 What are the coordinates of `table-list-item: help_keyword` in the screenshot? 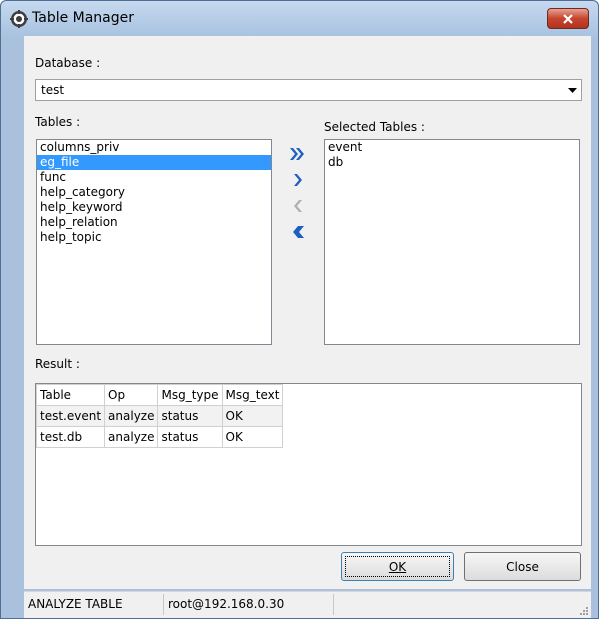 It's located at (154, 207).